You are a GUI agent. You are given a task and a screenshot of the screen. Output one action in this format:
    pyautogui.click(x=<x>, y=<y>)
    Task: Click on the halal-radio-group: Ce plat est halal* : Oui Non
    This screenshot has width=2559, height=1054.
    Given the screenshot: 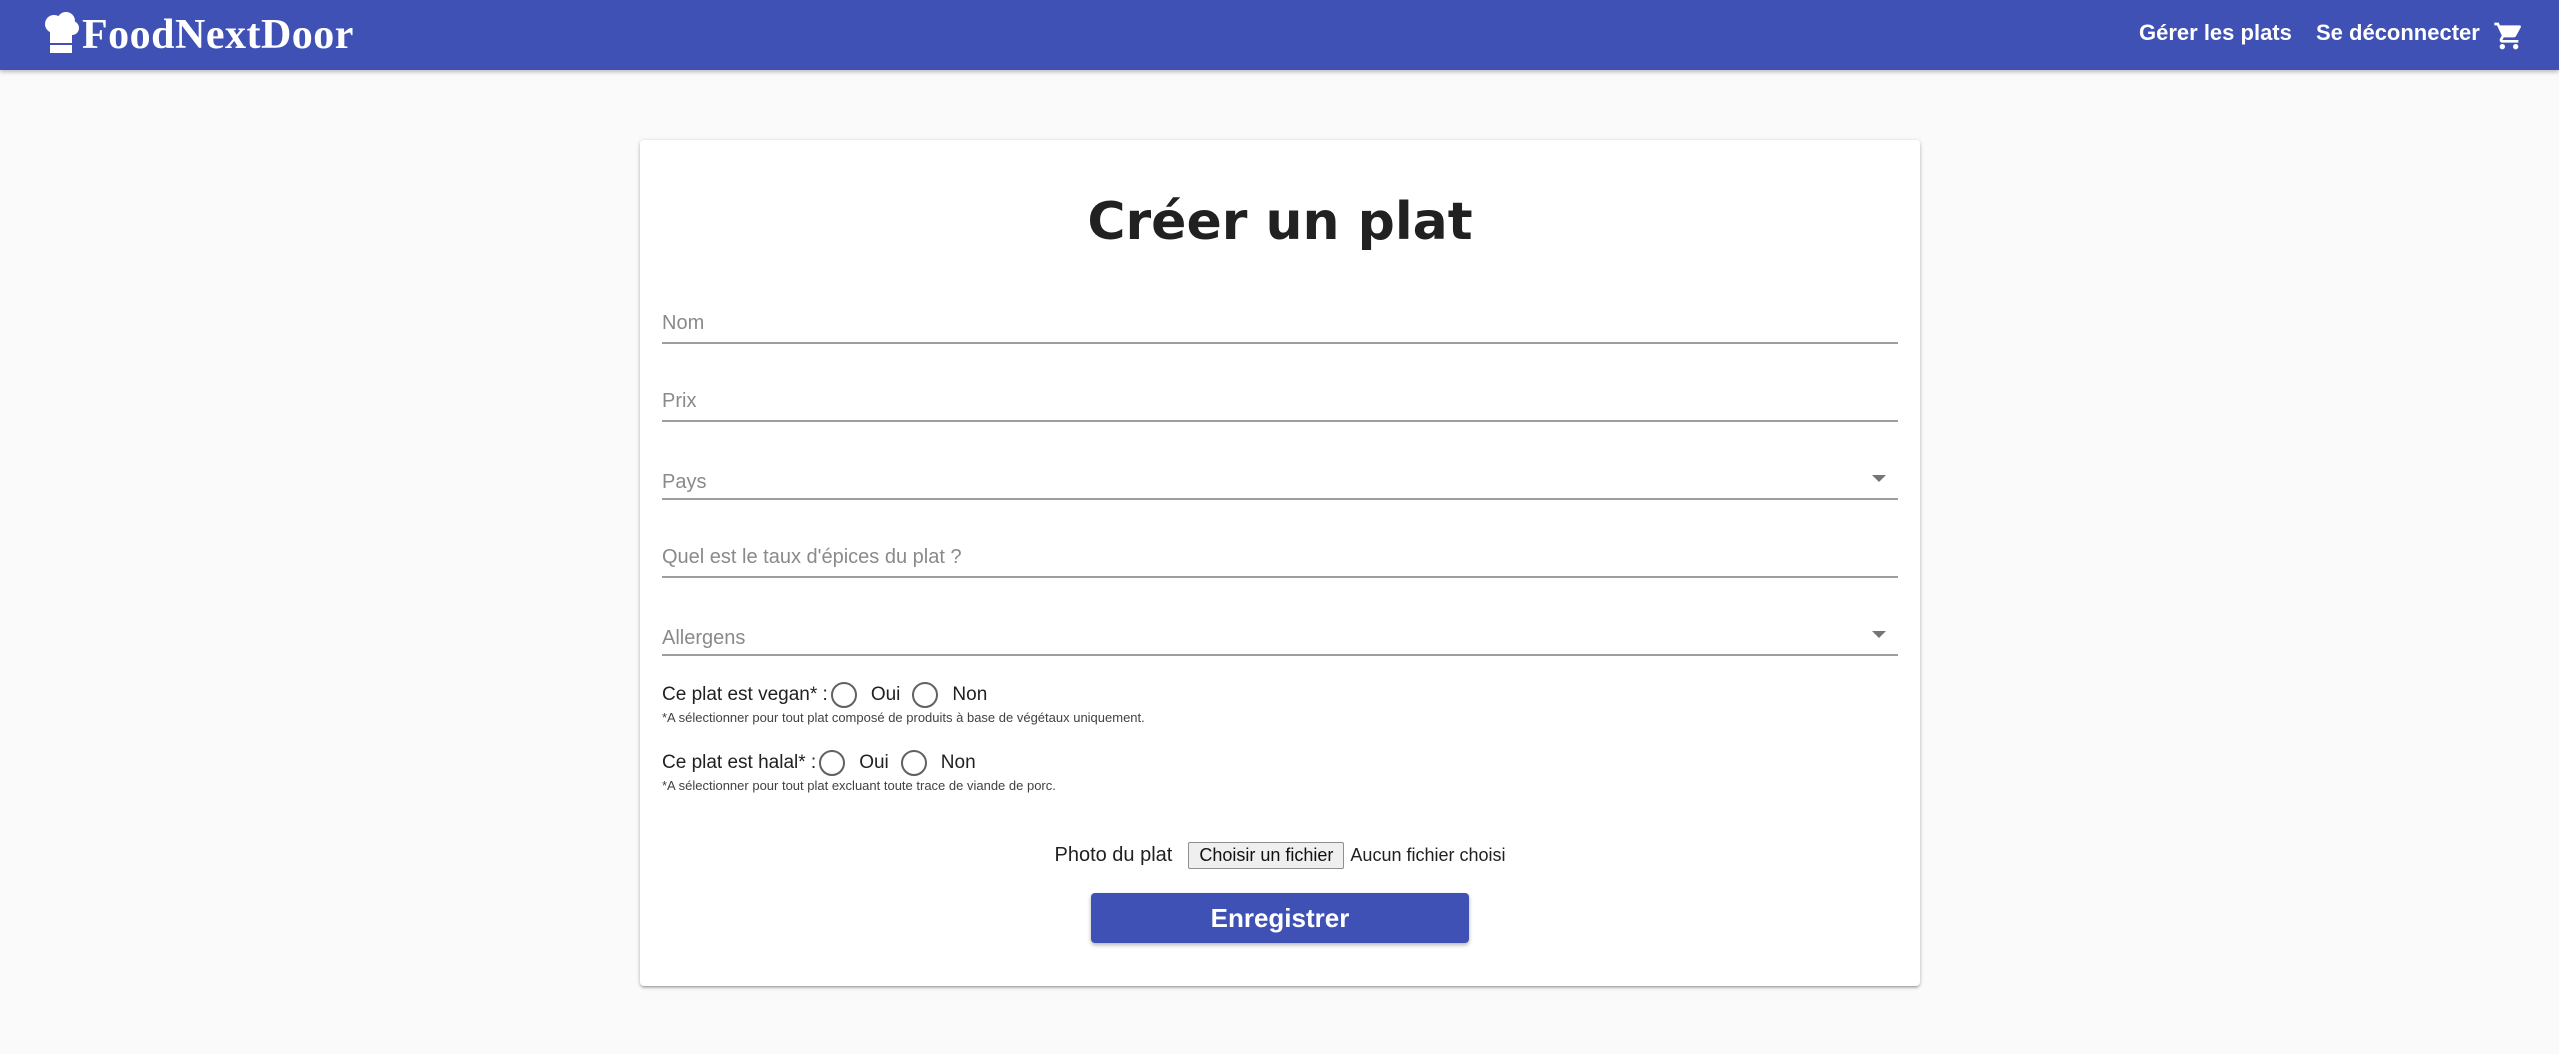 What is the action you would take?
    pyautogui.click(x=825, y=763)
    